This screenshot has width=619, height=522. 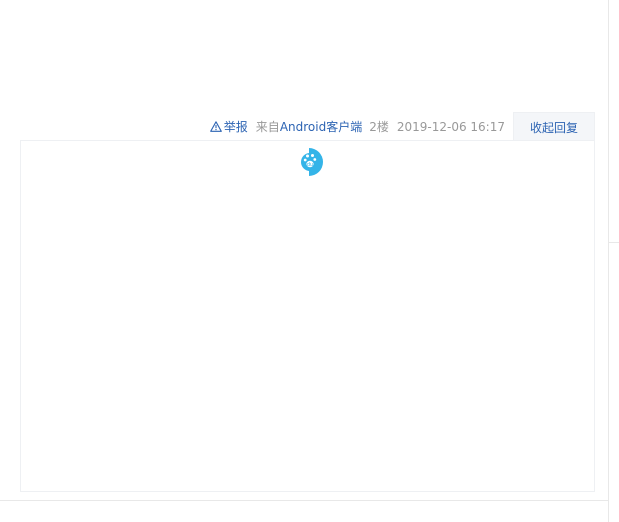 What do you see at coordinates (379, 127) in the screenshot?
I see `floor-number: 2楼` at bounding box center [379, 127].